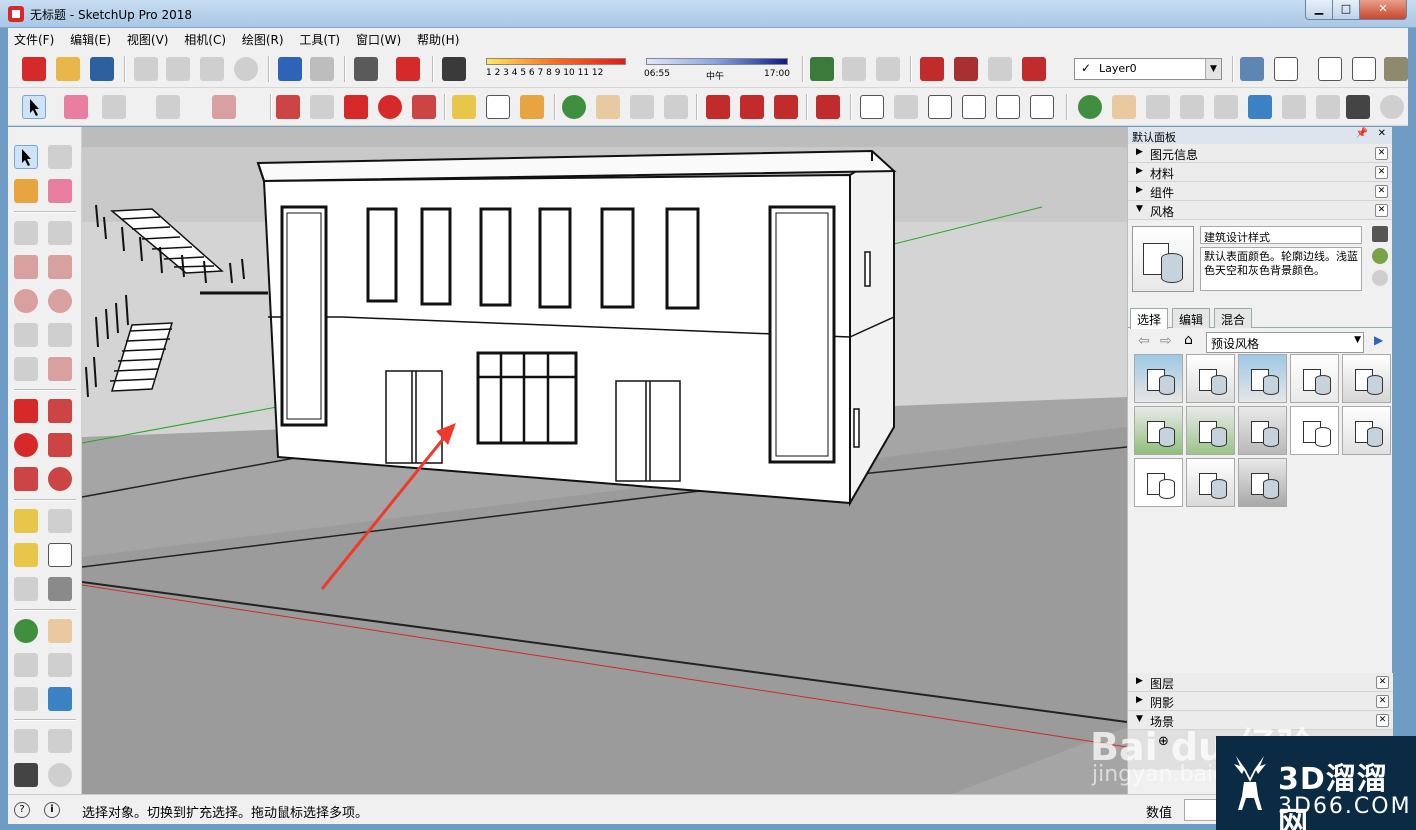 This screenshot has width=1416, height=830. What do you see at coordinates (356, 107) in the screenshot?
I see `move-icon` at bounding box center [356, 107].